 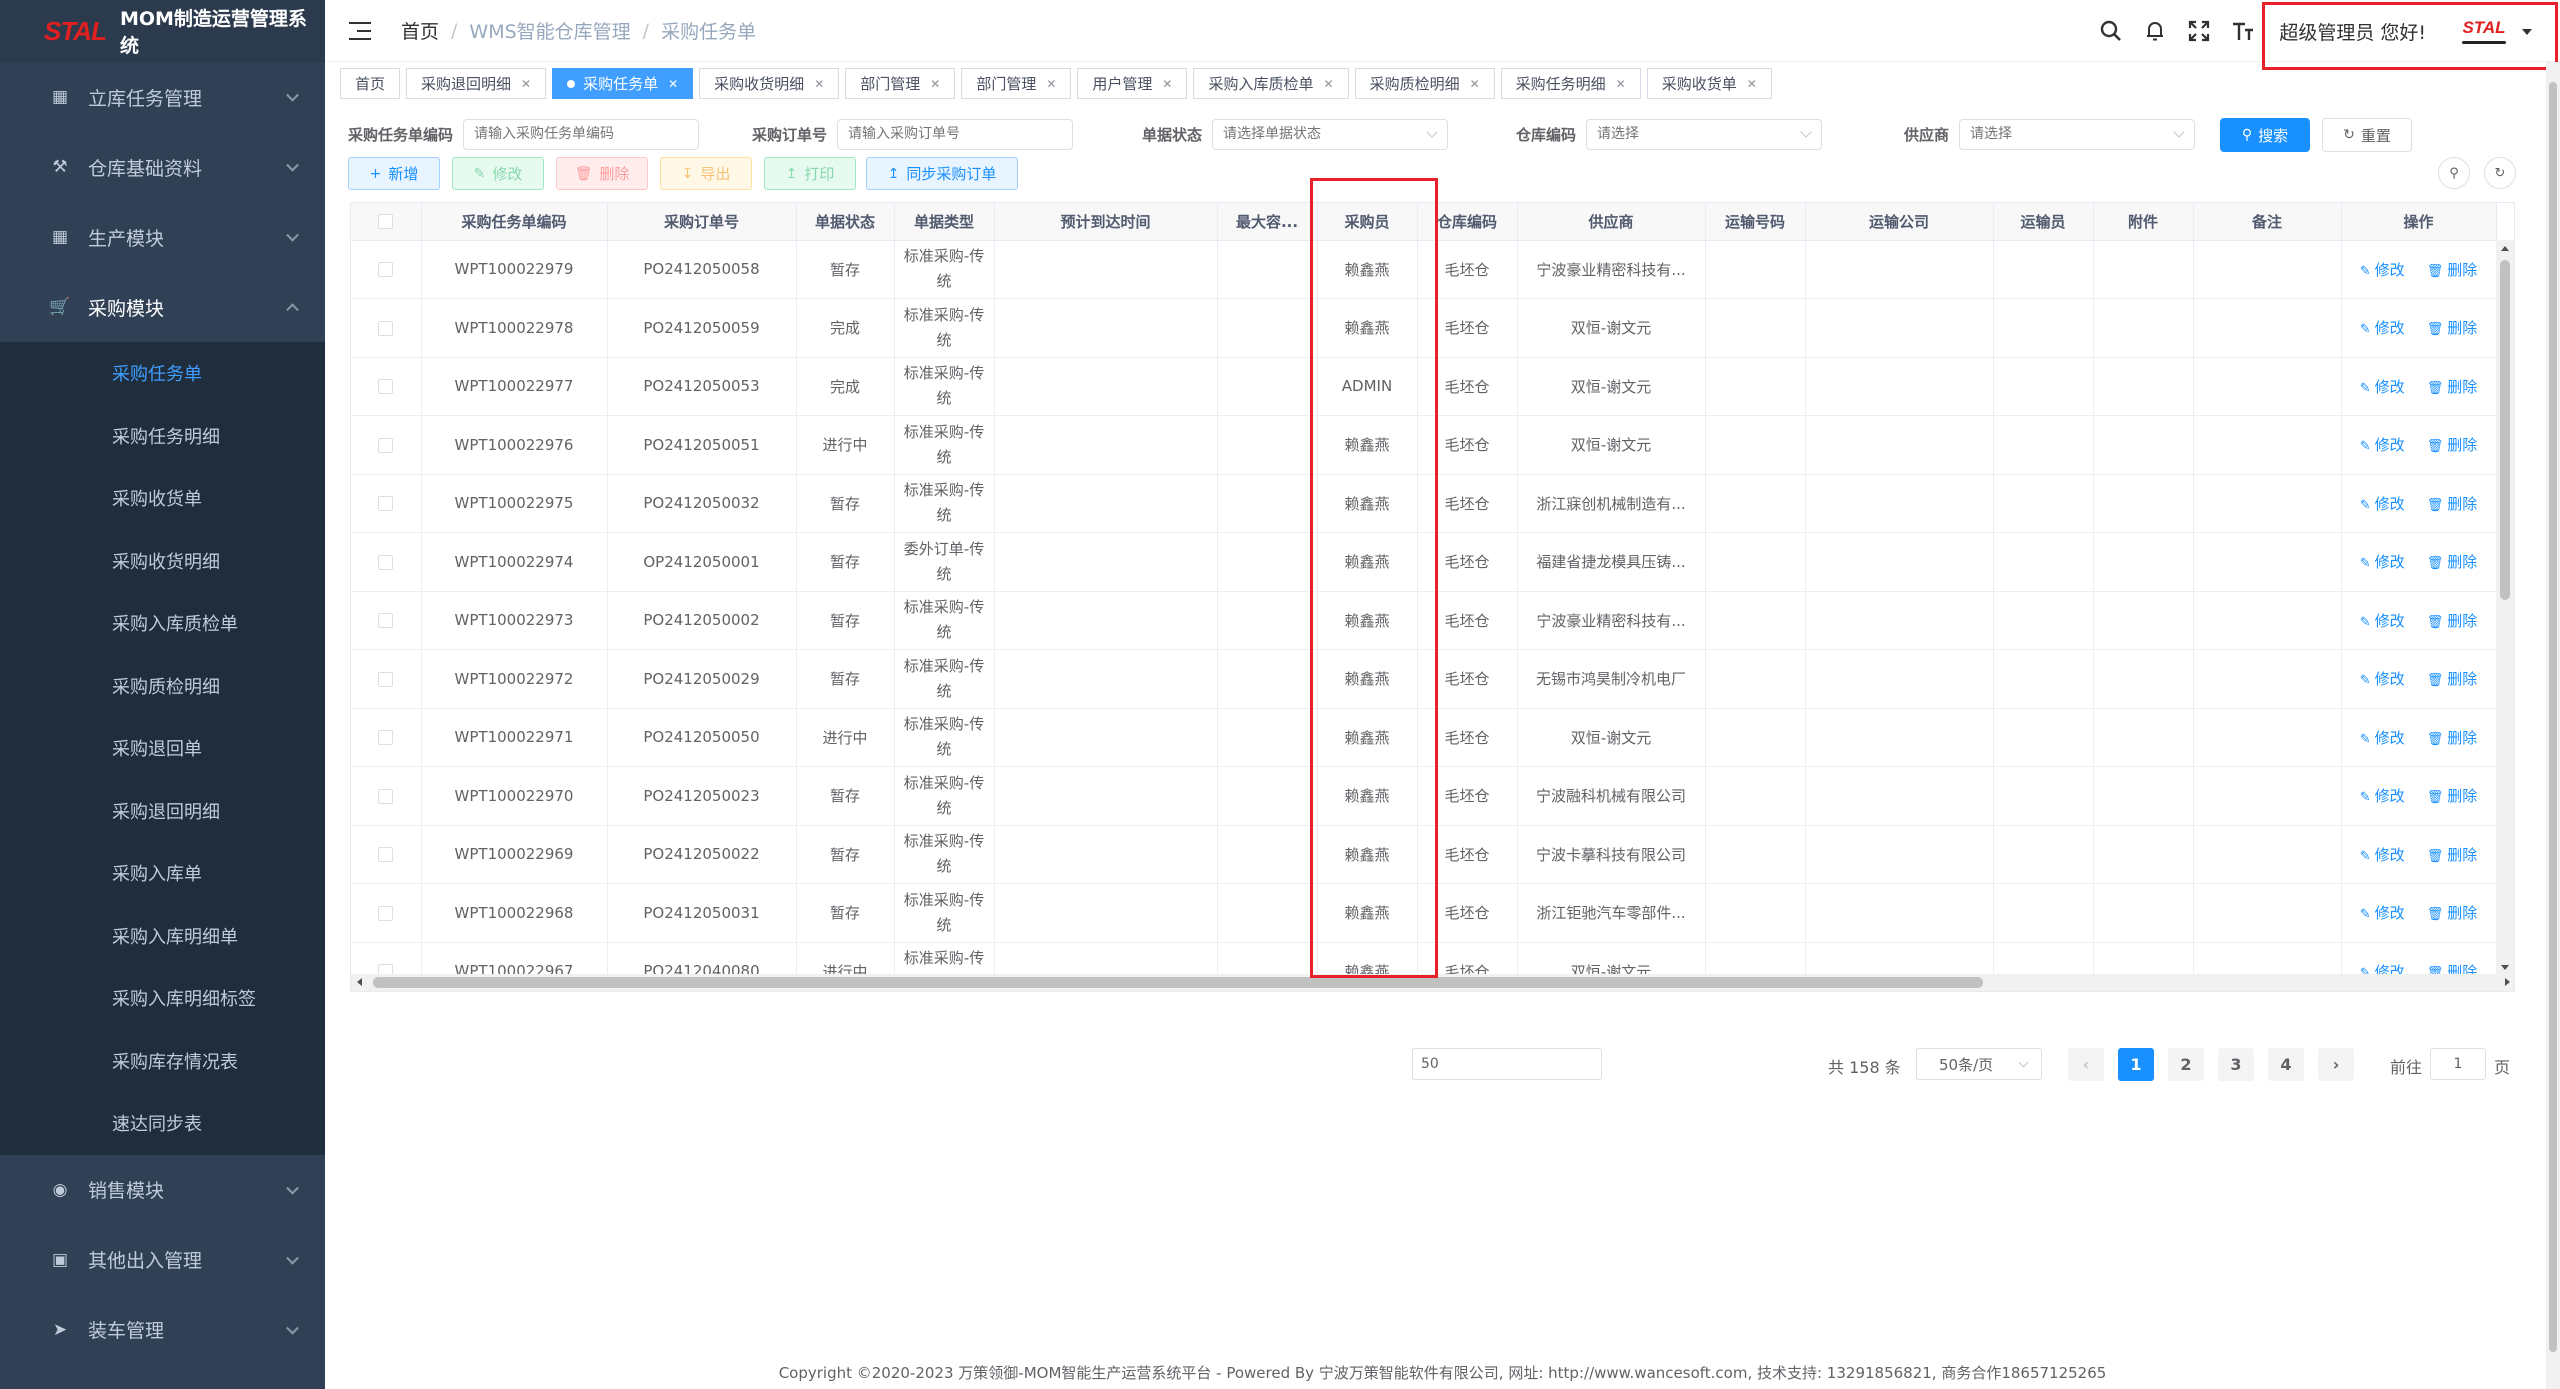 I want to click on sidebar-item-5: ▣ 其他出入管理, so click(x=162, y=1260).